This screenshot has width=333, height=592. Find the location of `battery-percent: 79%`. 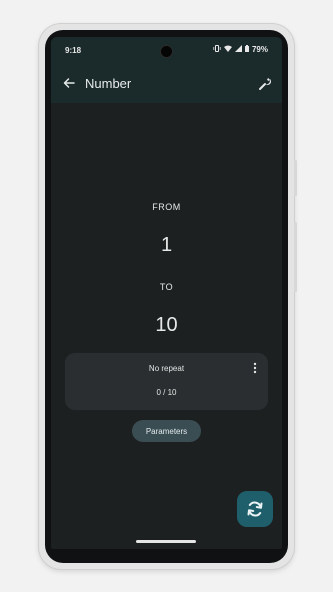

battery-percent: 79% is located at coordinates (259, 49).